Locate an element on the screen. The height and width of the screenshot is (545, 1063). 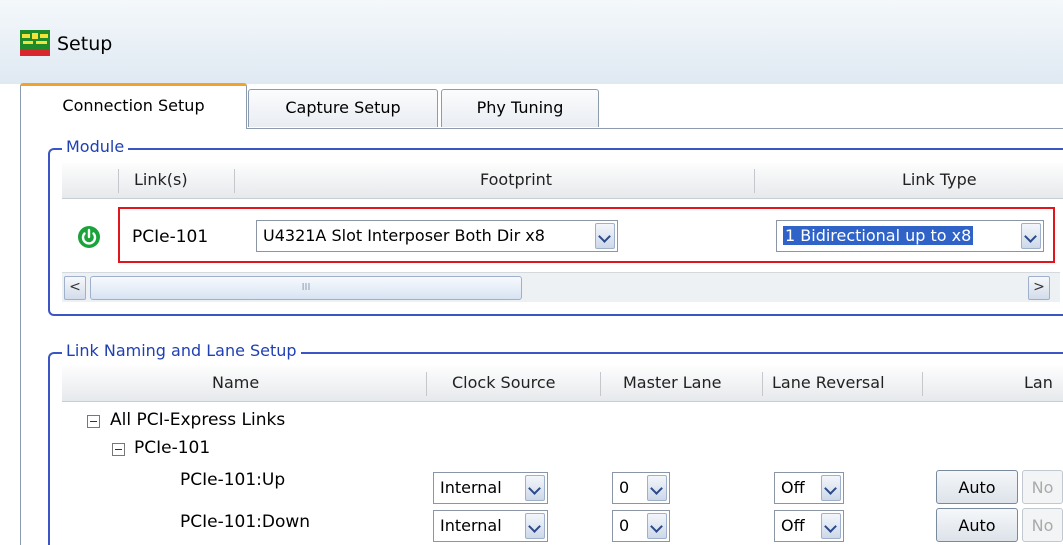
link-type-value: 1 Bidirectional up to x8 is located at coordinates (878, 235).